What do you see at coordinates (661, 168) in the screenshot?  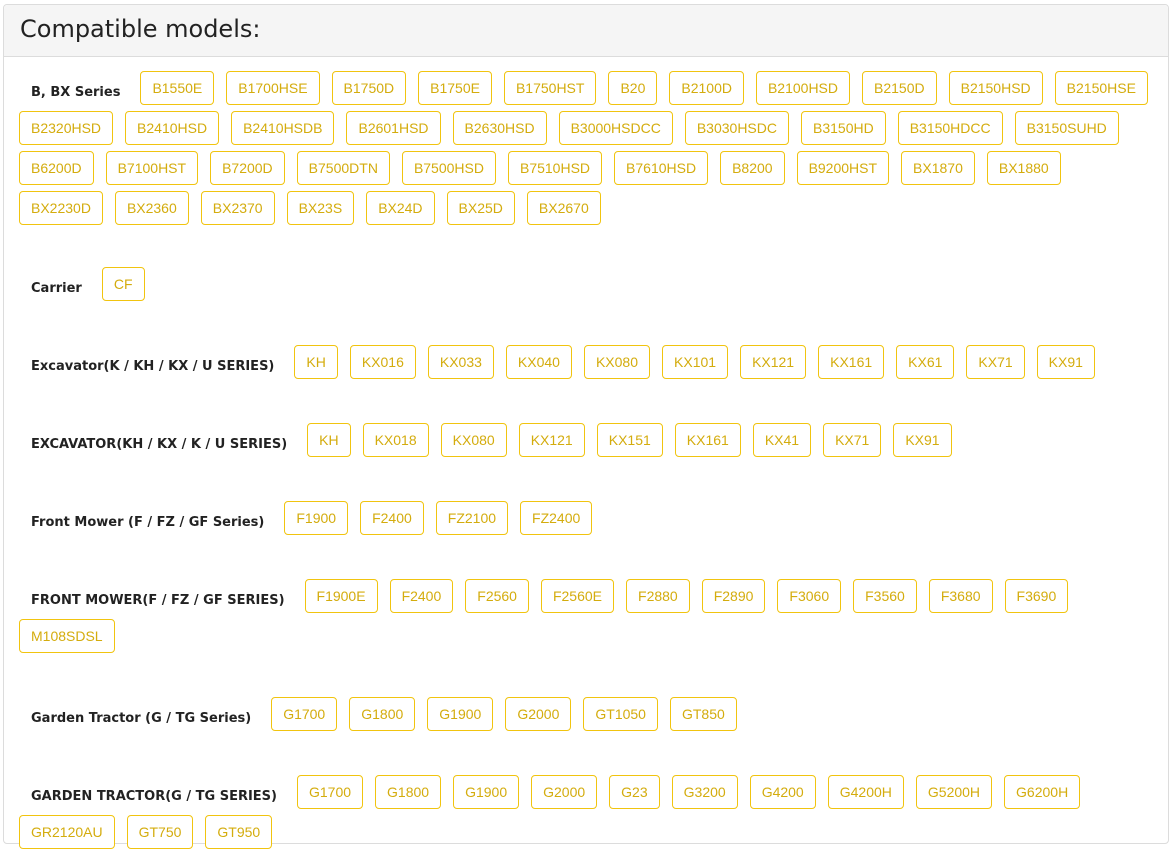 I see `model-tag: B7610HSD` at bounding box center [661, 168].